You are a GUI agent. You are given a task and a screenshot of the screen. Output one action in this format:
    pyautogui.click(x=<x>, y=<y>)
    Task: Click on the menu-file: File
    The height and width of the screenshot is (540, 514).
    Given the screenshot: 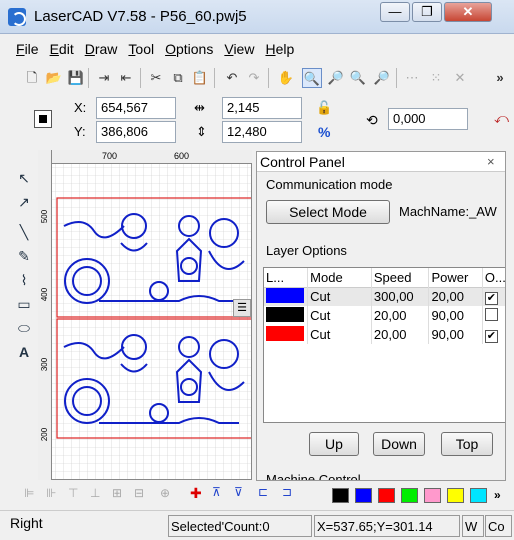 What is the action you would take?
    pyautogui.click(x=27, y=50)
    